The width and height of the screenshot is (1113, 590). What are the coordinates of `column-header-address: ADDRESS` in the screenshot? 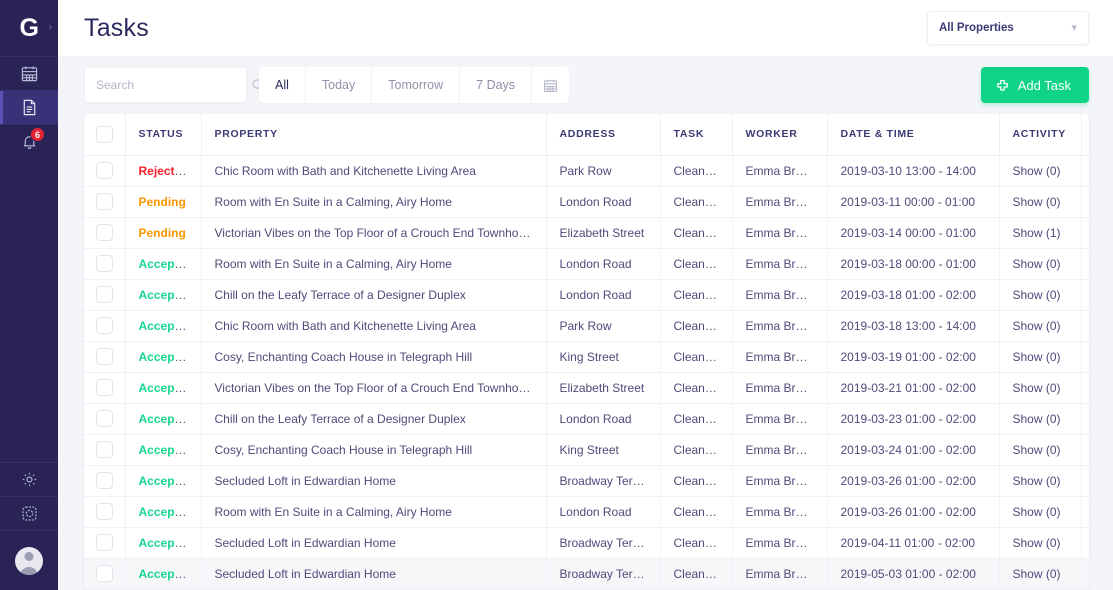 It's located at (603, 135).